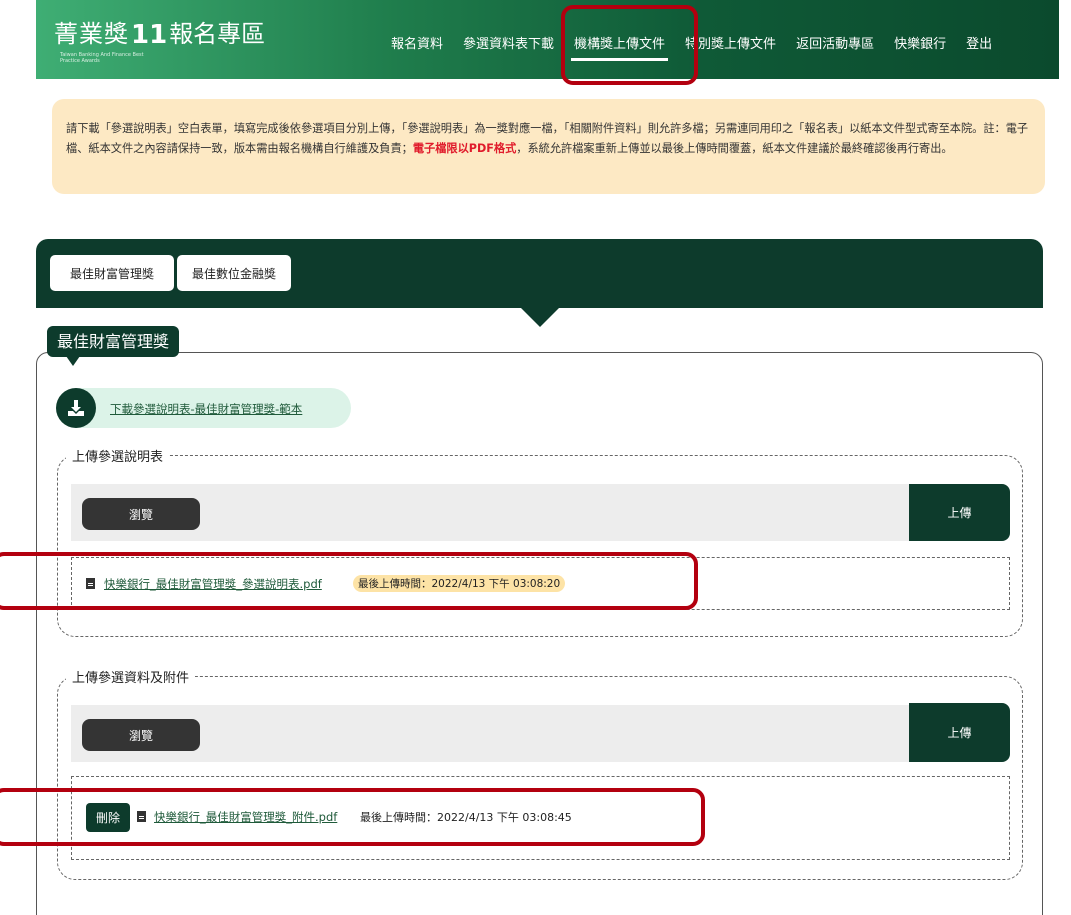  I want to click on nav-item-form-download: 參選資料表下載, so click(508, 42).